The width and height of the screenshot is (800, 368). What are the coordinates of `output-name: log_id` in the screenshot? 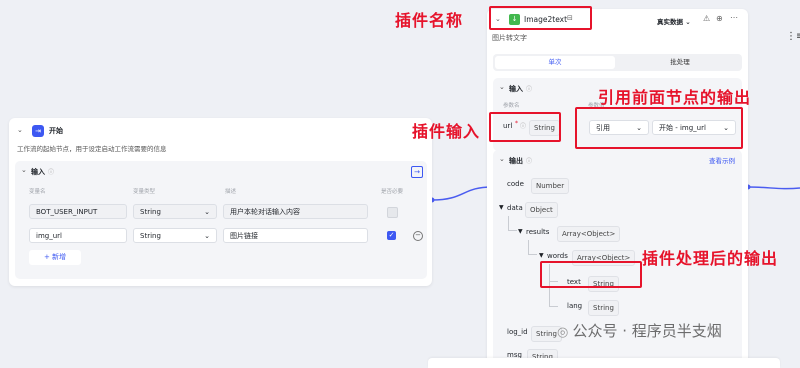 It's located at (517, 332).